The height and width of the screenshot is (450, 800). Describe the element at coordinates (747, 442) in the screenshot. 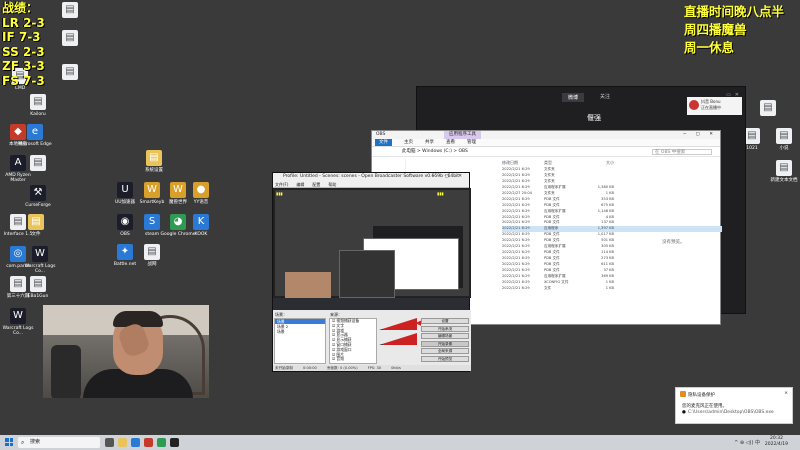

I see `system-tray: ^ ⊕ ◁)) 中` at that location.